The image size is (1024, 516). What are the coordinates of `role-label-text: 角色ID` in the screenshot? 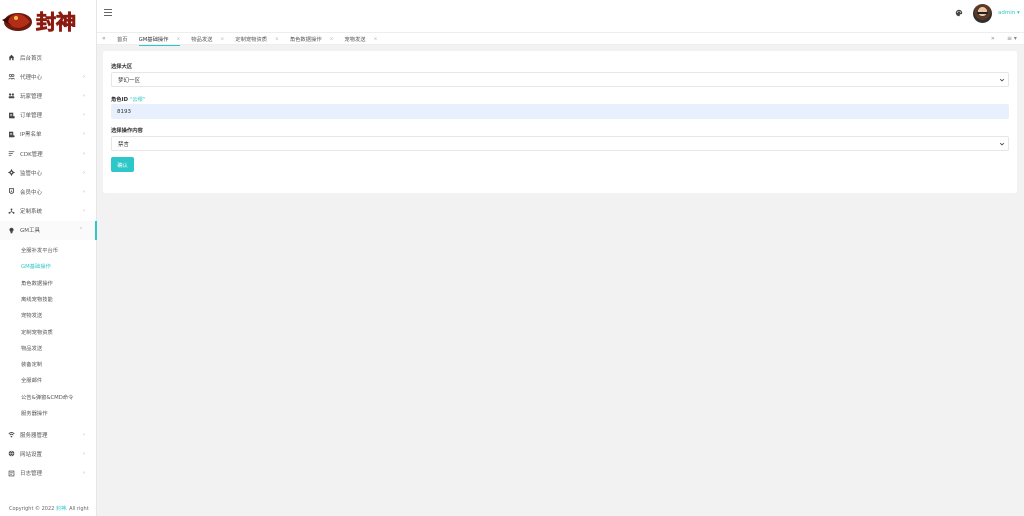 It's located at (119, 100).